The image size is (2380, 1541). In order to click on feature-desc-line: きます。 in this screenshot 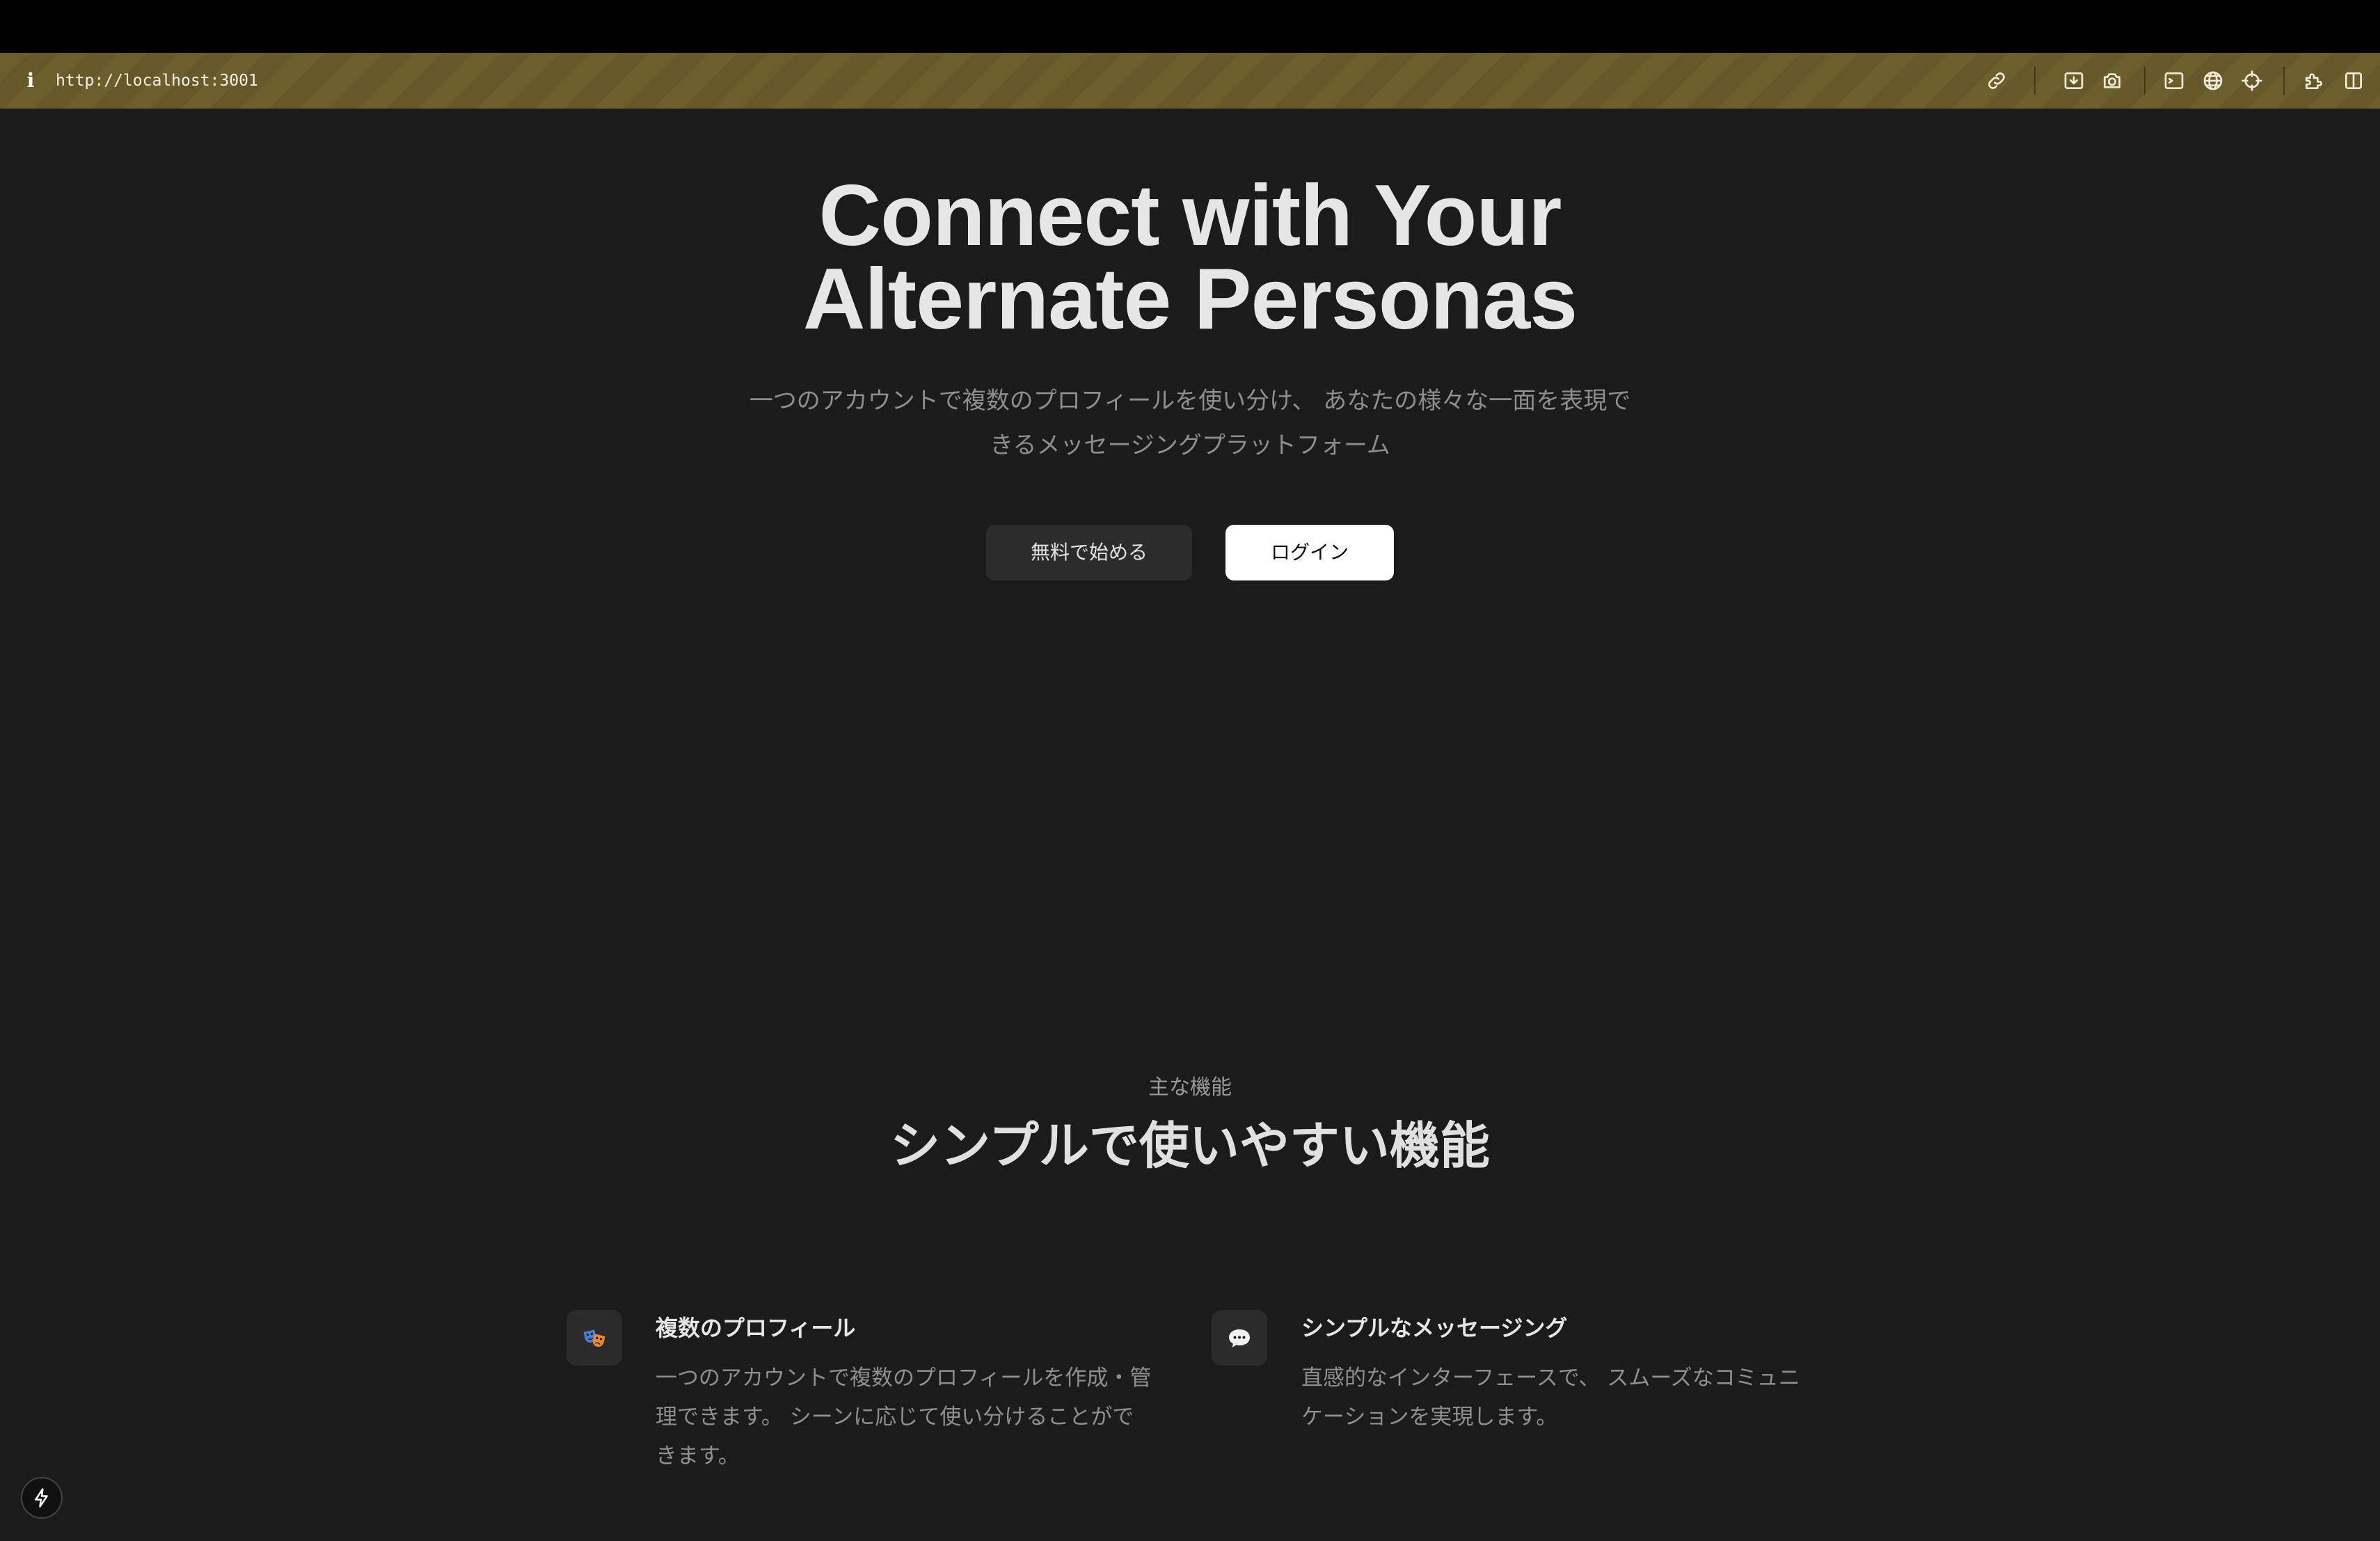, I will do `click(698, 1456)`.